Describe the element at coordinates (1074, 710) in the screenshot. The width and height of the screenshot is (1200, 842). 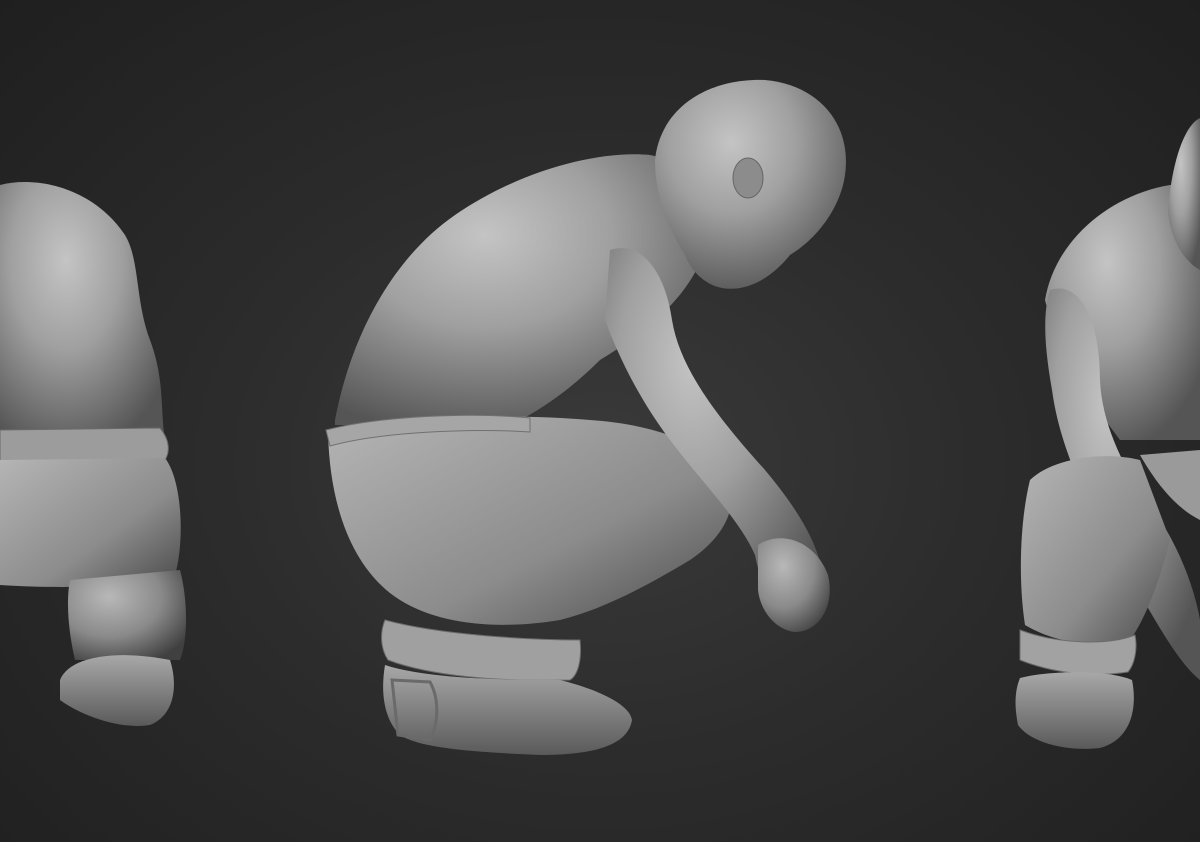
I see `front-shoe` at that location.